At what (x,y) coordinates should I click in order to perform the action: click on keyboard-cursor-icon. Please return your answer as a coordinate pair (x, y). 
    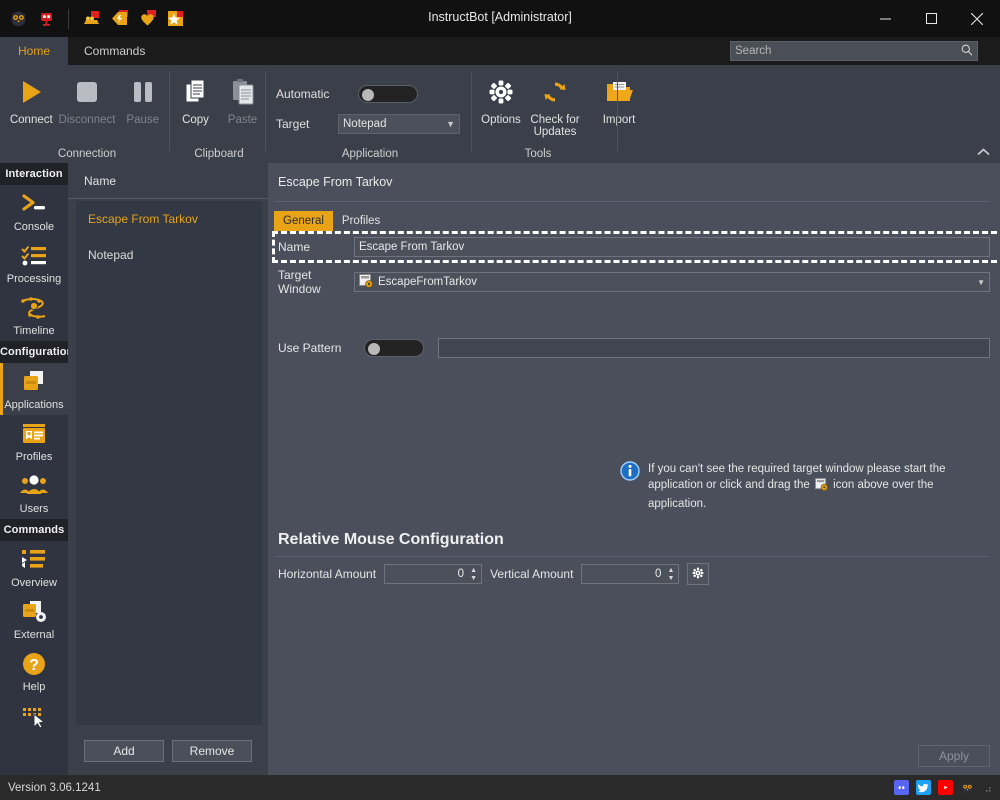
    Looking at the image, I should click on (34, 716).